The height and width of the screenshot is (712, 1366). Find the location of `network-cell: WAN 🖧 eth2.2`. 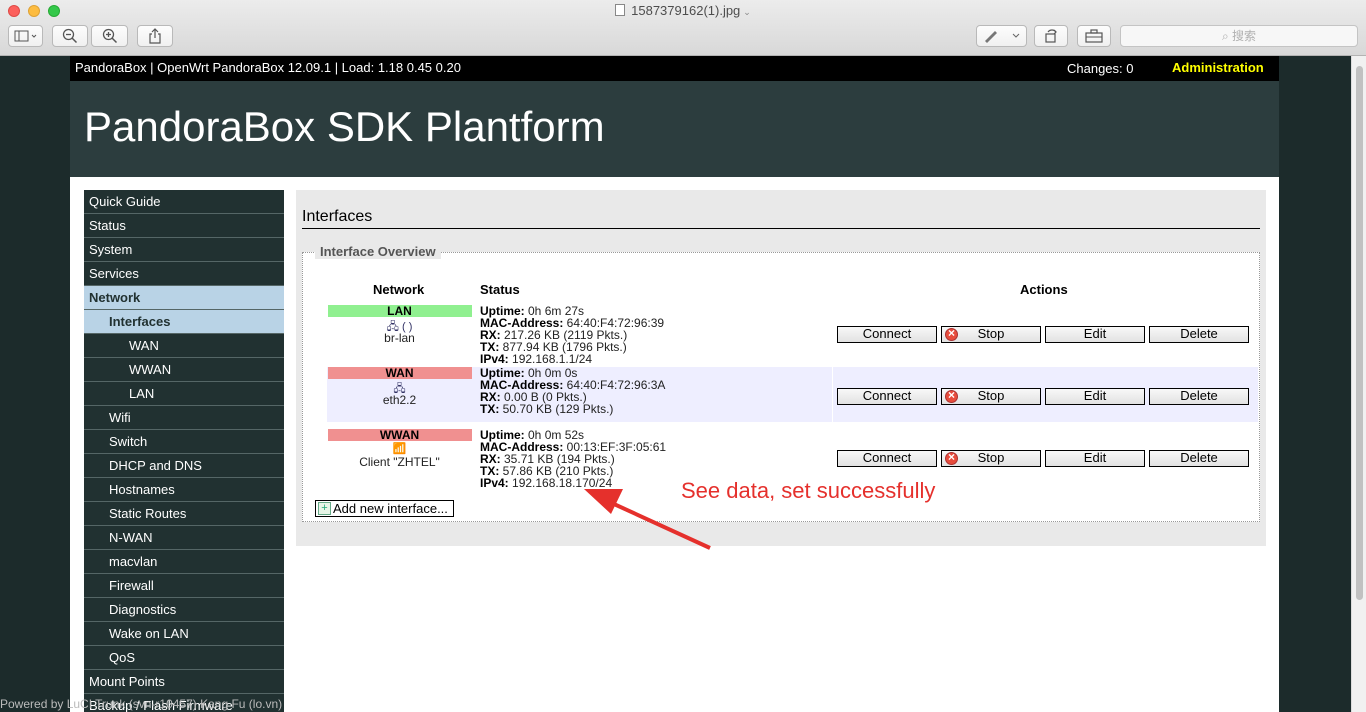

network-cell: WAN 🖧 eth2.2 is located at coordinates (399, 387).